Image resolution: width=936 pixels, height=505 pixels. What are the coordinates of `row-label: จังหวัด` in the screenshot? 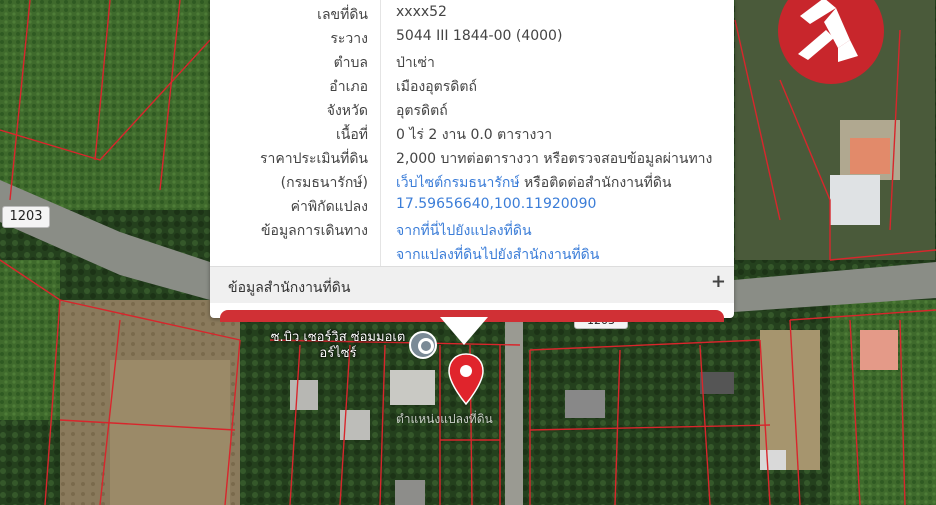 It's located at (347, 111).